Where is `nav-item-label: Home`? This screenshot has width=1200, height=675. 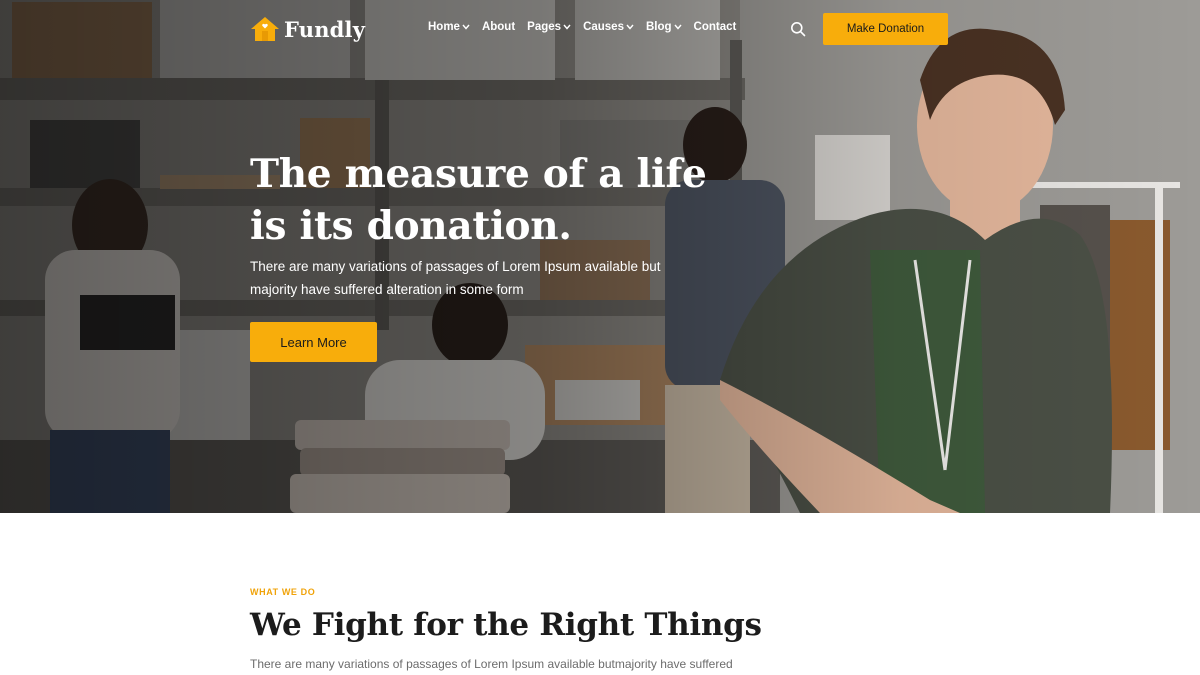
nav-item-label: Home is located at coordinates (444, 27).